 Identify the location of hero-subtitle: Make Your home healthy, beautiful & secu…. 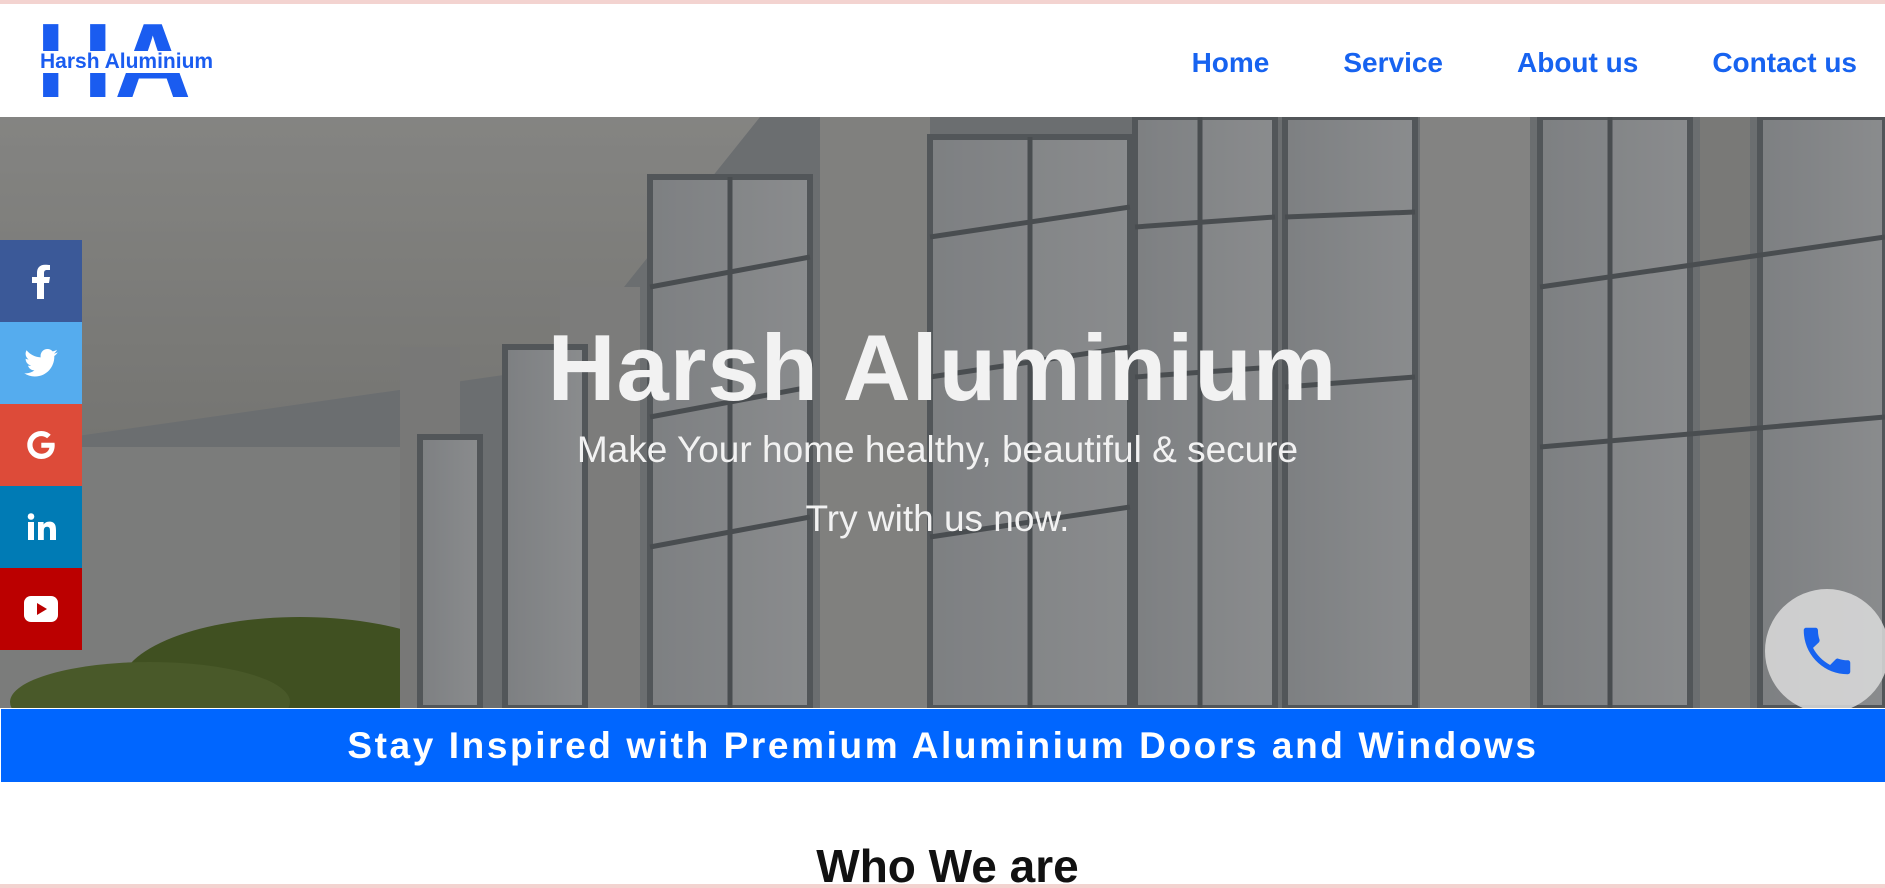
(937, 449).